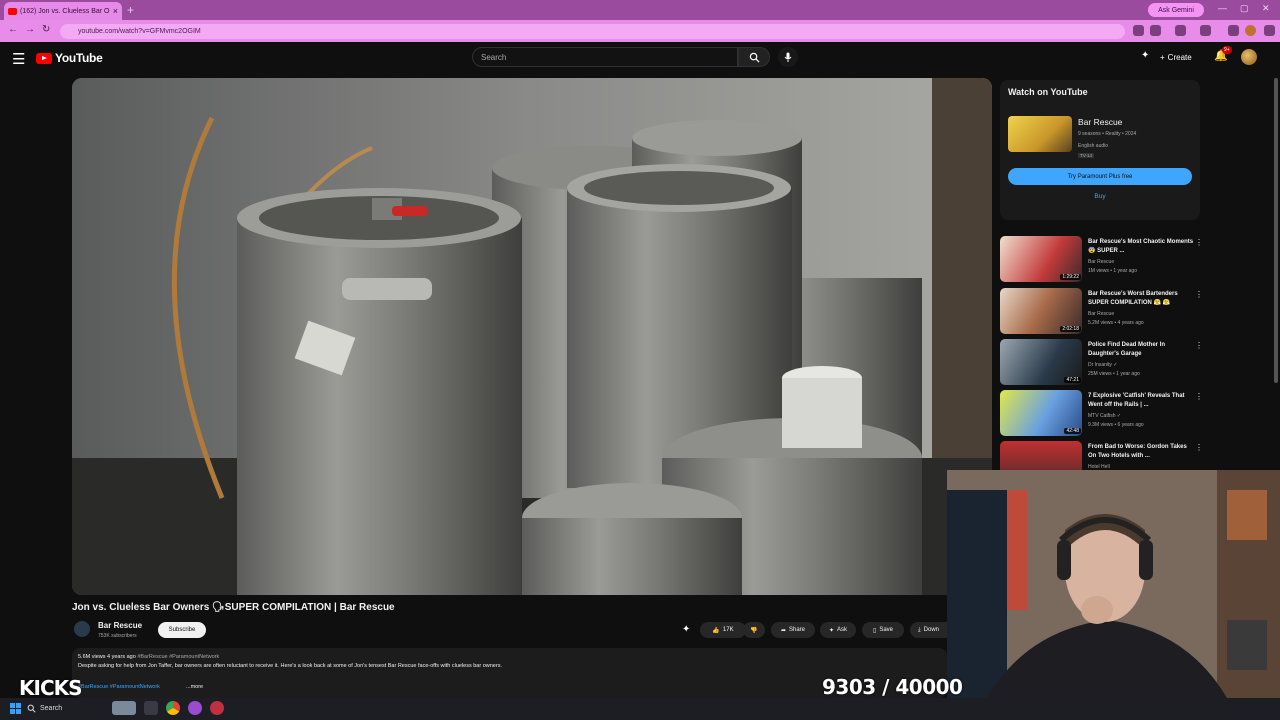  What do you see at coordinates (30, 29) in the screenshot?
I see `forward-arrow-icon: →` at bounding box center [30, 29].